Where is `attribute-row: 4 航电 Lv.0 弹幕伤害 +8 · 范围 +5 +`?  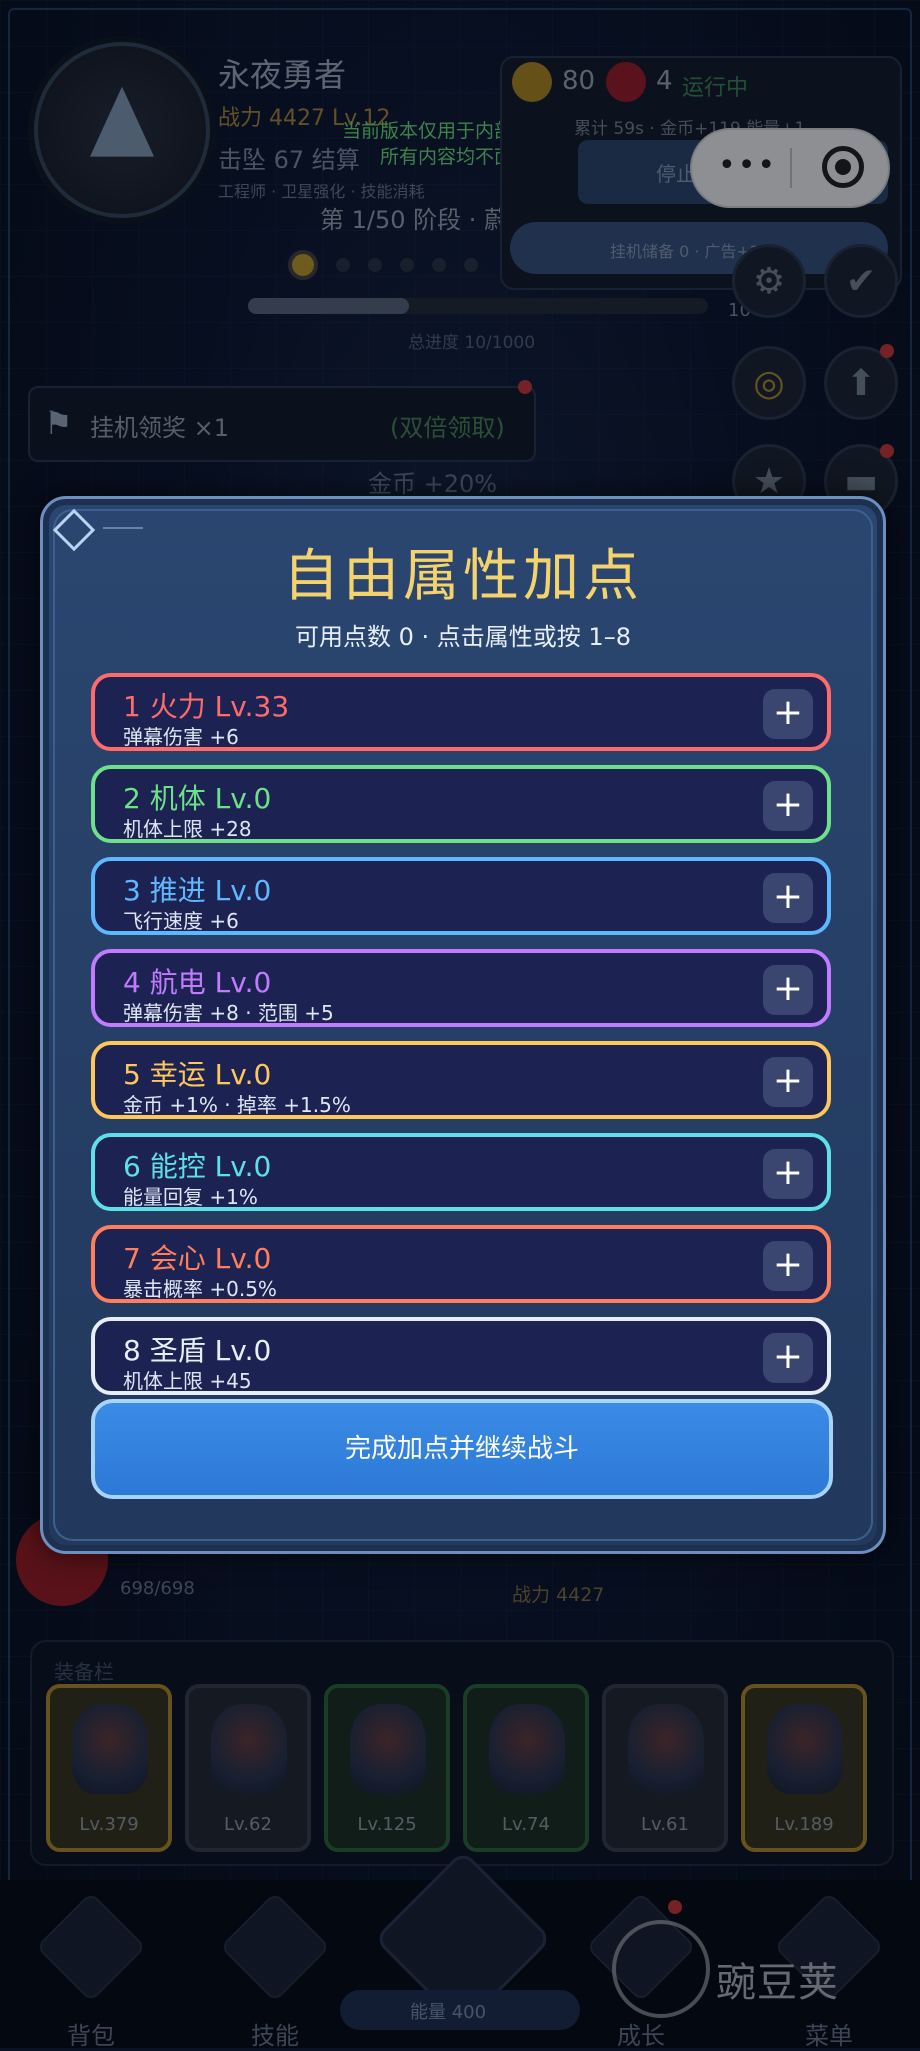 attribute-row: 4 航电 Lv.0 弹幕伤害 +8 · 范围 +5 + is located at coordinates (461, 988).